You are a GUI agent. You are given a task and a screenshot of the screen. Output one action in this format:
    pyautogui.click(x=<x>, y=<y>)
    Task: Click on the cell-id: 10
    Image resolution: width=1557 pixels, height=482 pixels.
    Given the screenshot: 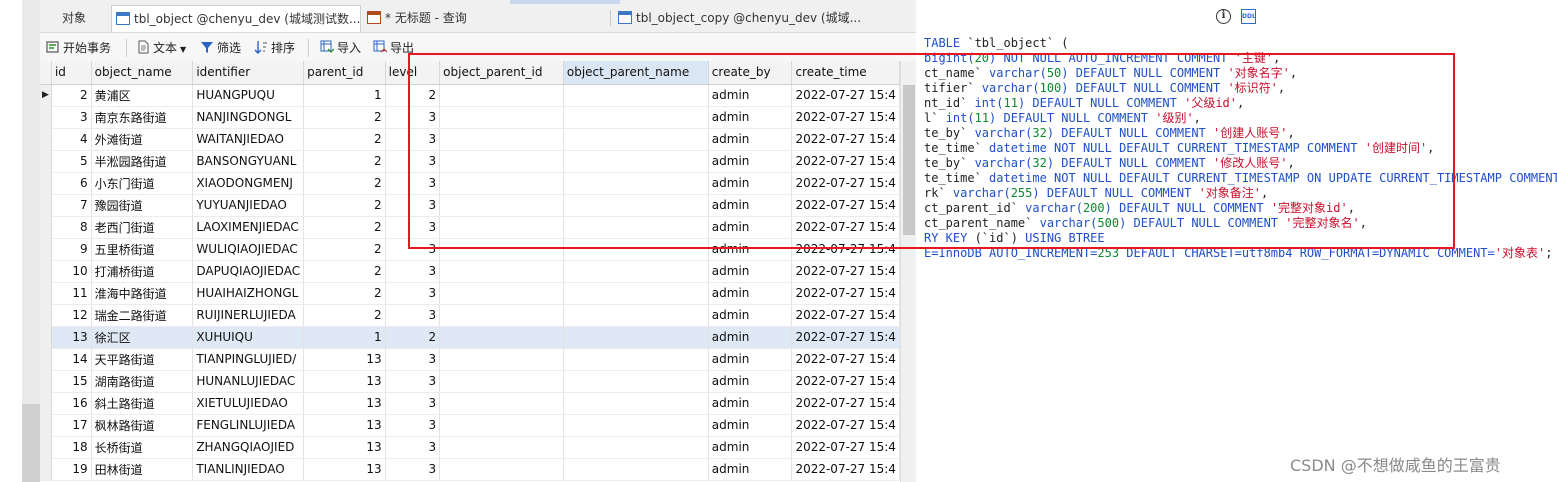 What is the action you would take?
    pyautogui.click(x=71, y=271)
    